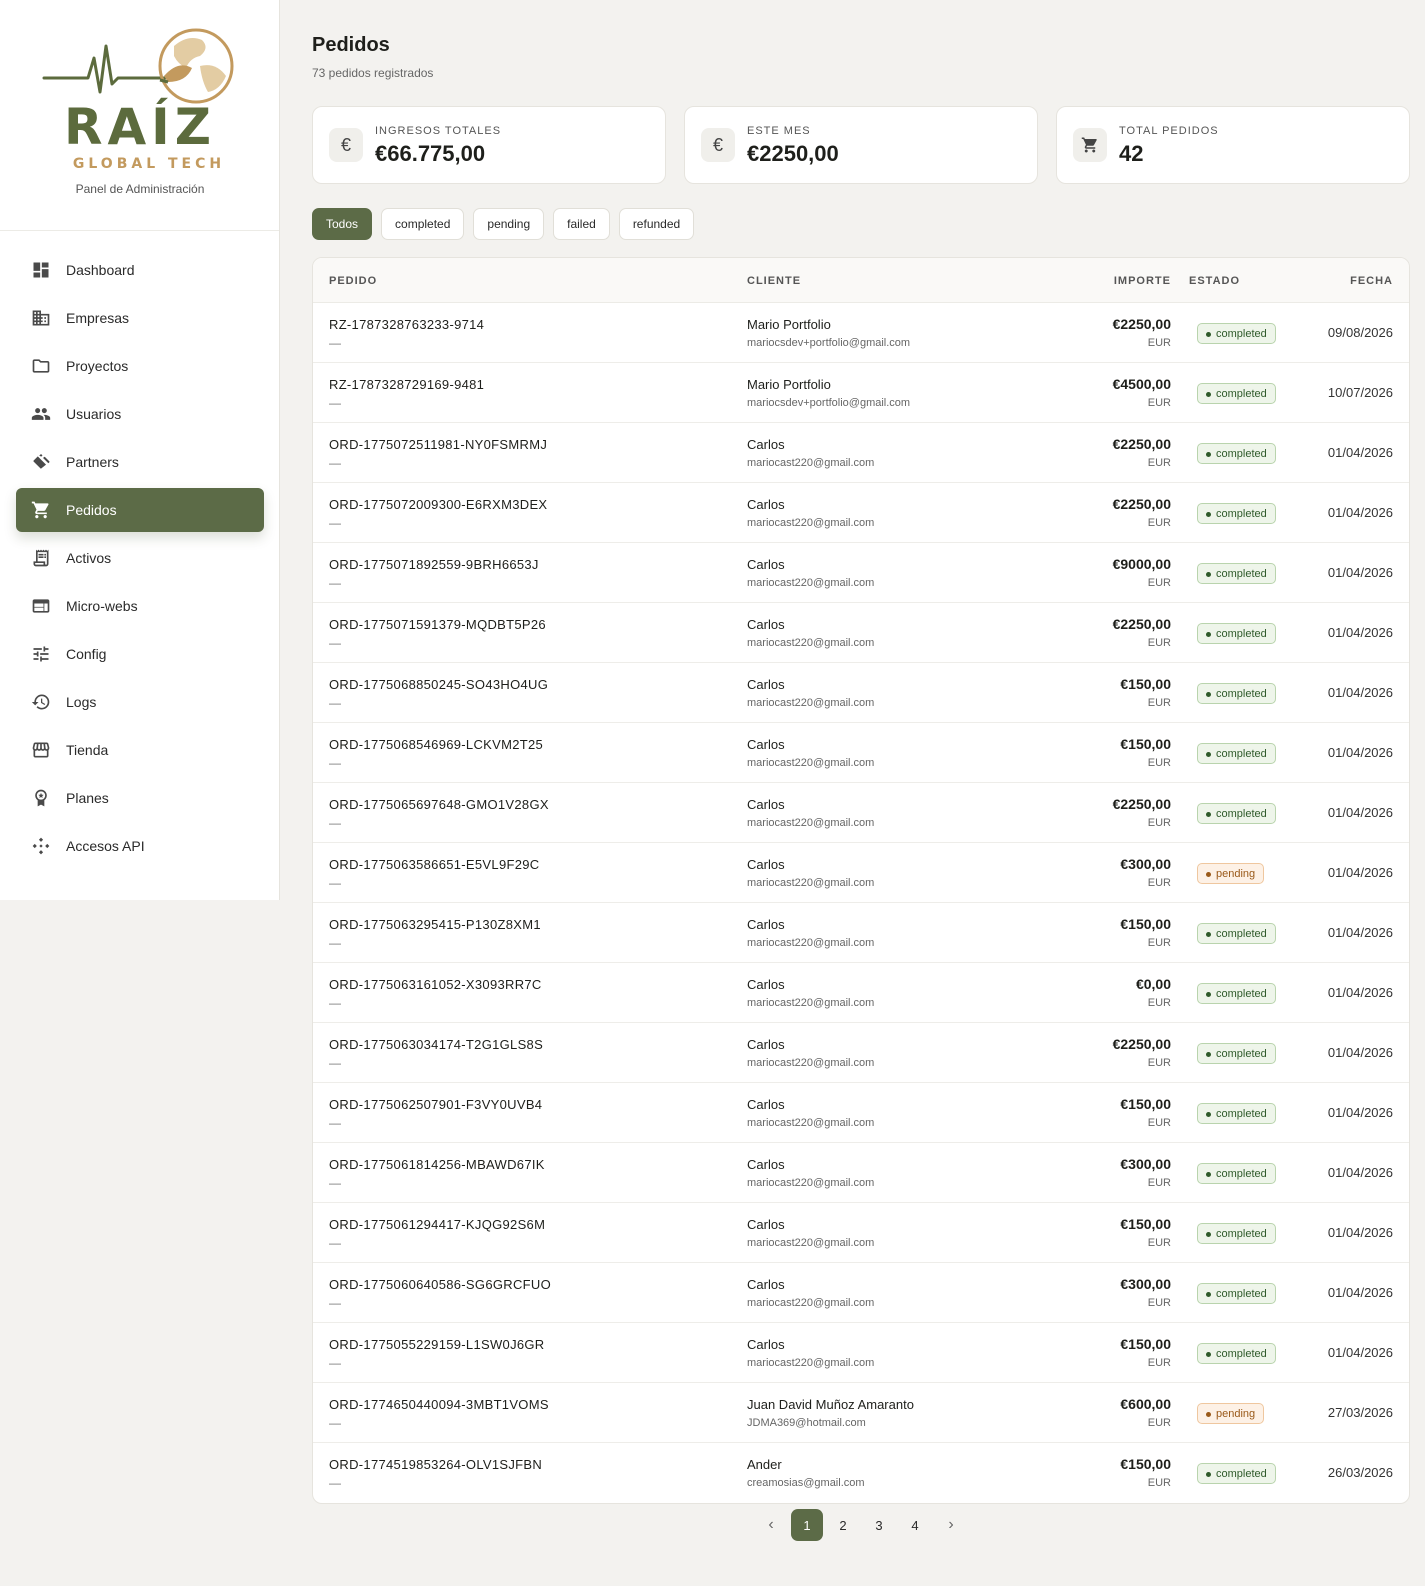 The width and height of the screenshot is (1425, 1586). I want to click on brand-name: RAÍZ, so click(140, 127).